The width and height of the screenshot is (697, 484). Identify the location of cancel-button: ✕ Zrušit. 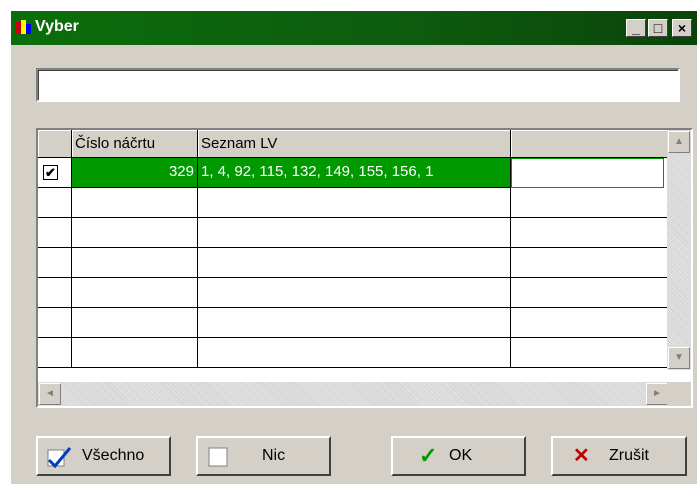
(619, 456).